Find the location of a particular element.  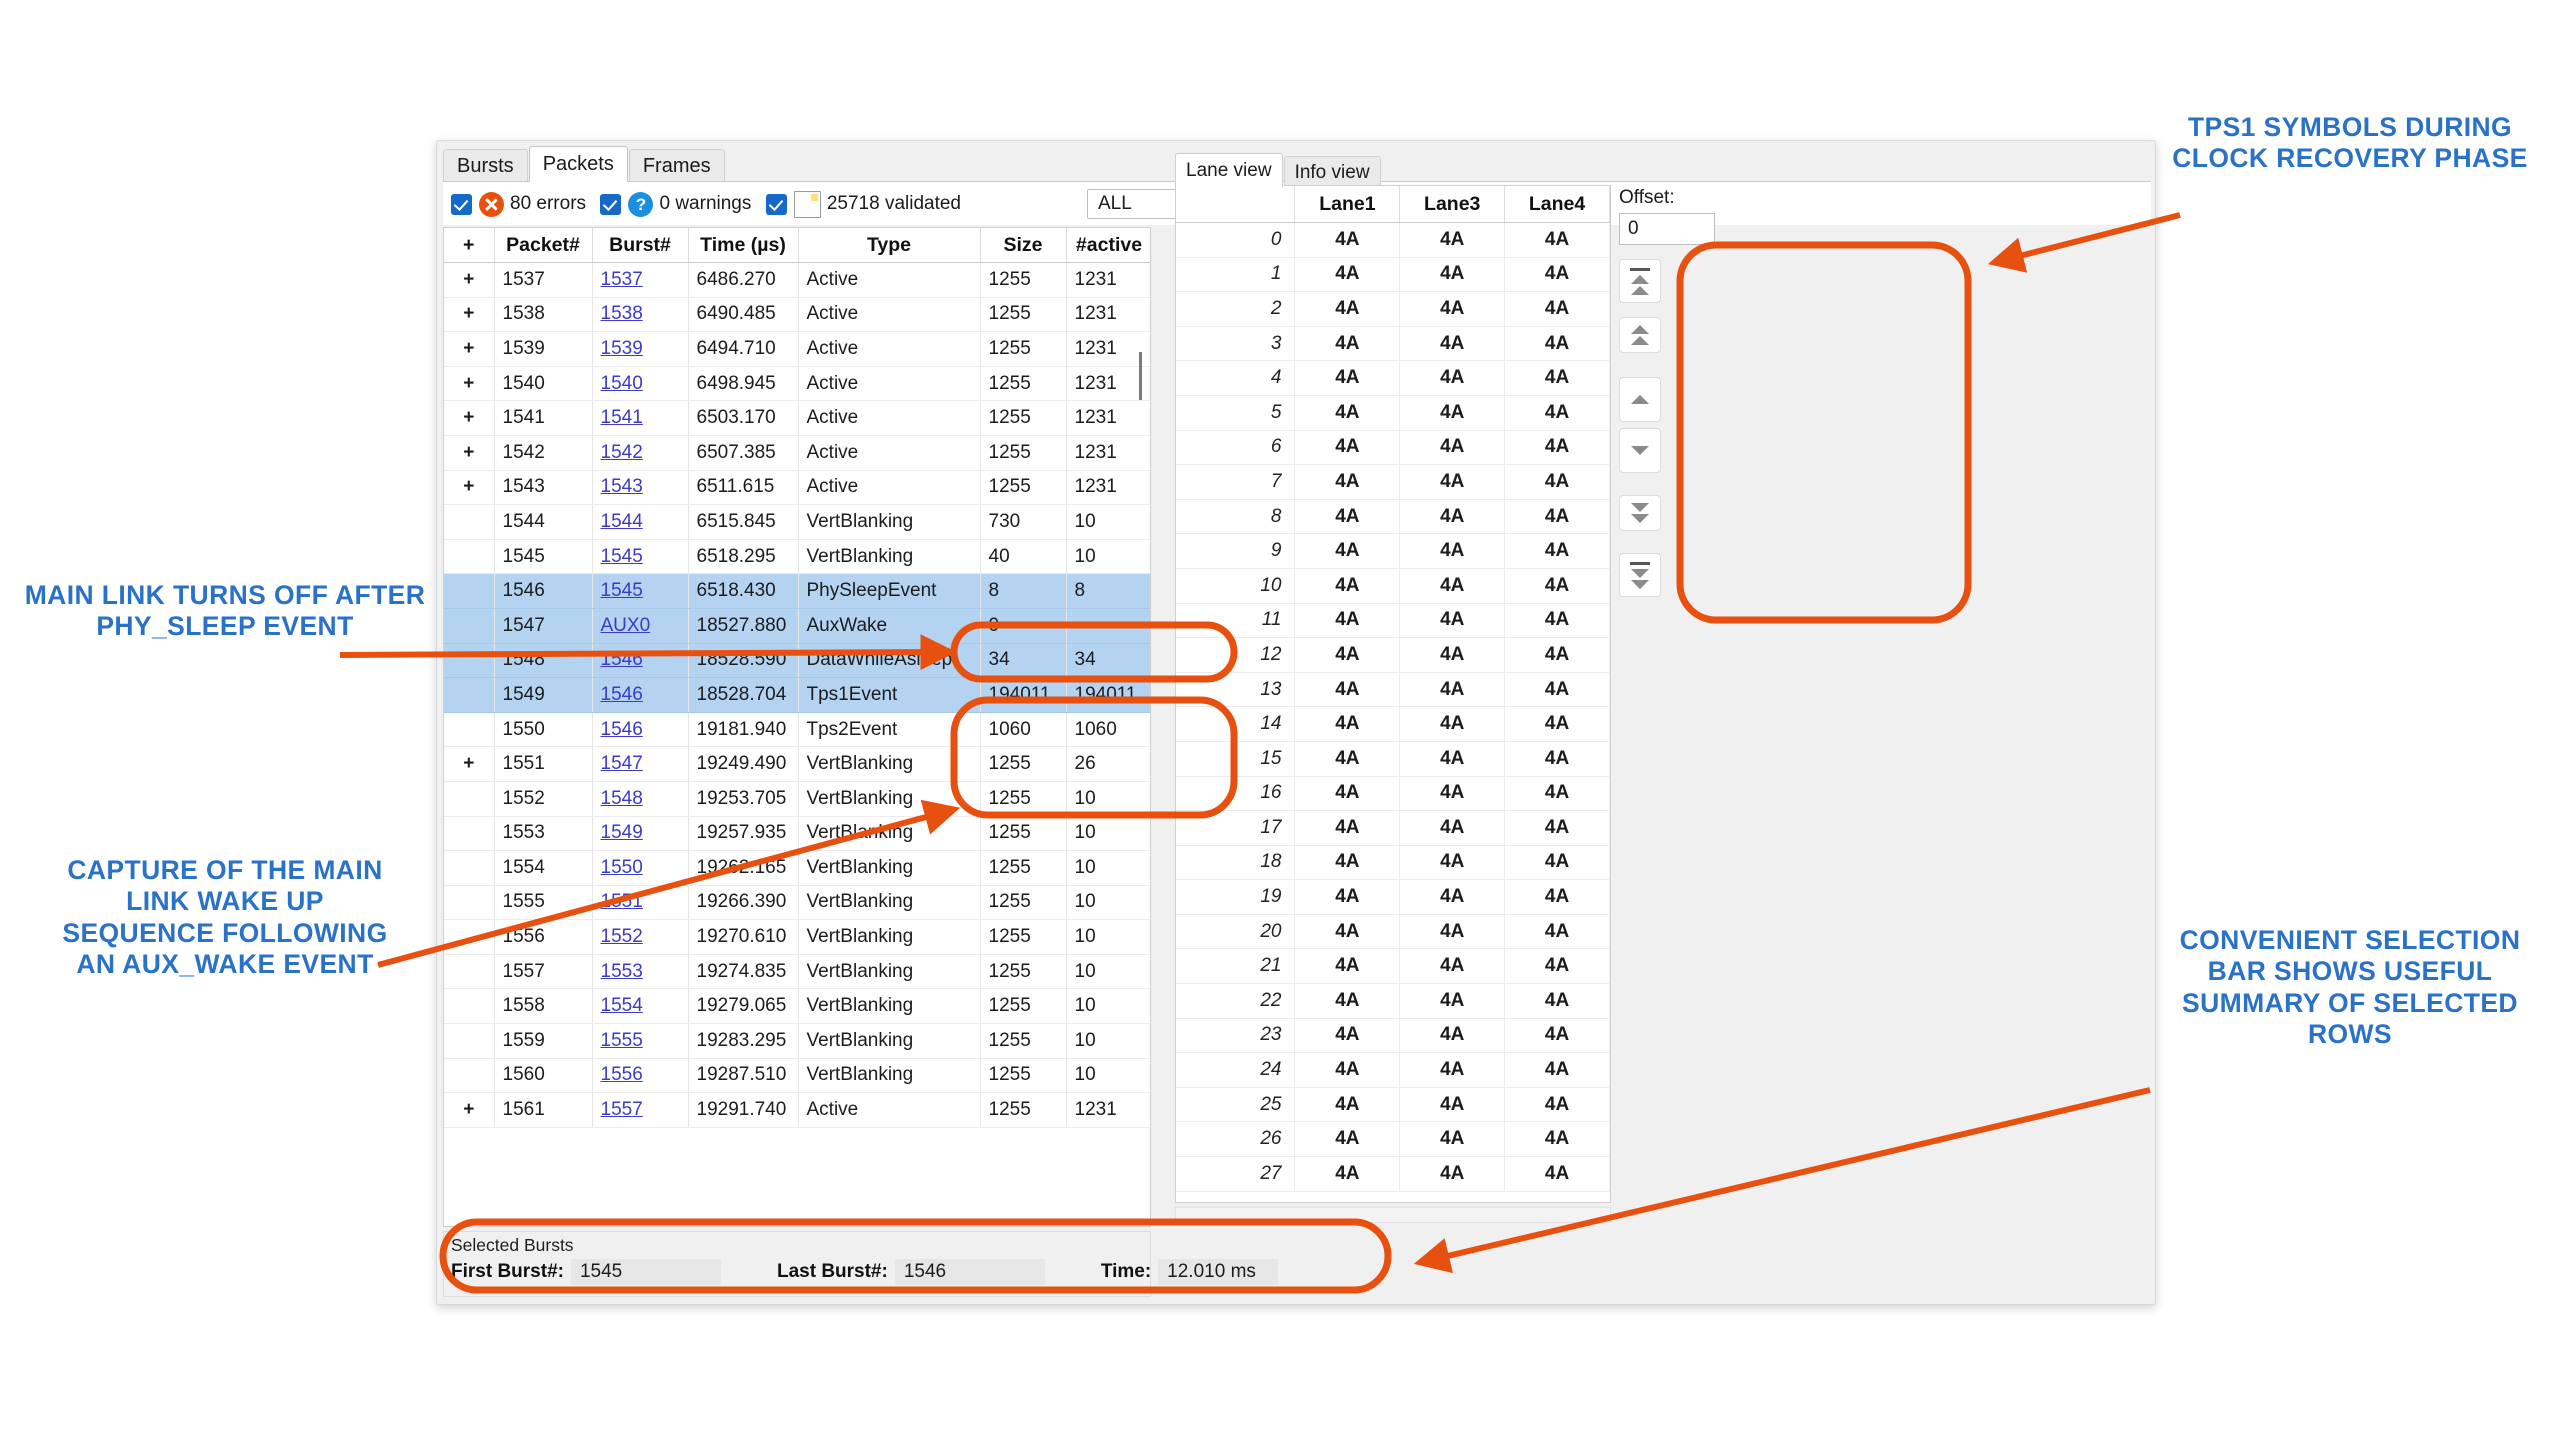

validated-checkbox is located at coordinates (776, 204).